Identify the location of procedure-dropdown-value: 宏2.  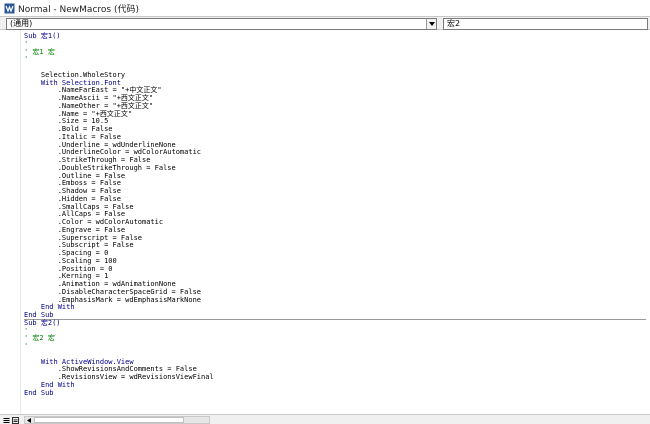
(454, 23).